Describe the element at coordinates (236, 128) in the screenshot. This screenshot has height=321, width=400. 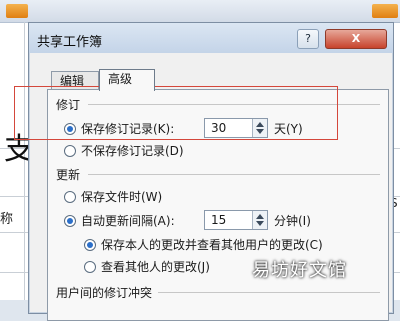
I see `keep-days-stepper: 30` at that location.